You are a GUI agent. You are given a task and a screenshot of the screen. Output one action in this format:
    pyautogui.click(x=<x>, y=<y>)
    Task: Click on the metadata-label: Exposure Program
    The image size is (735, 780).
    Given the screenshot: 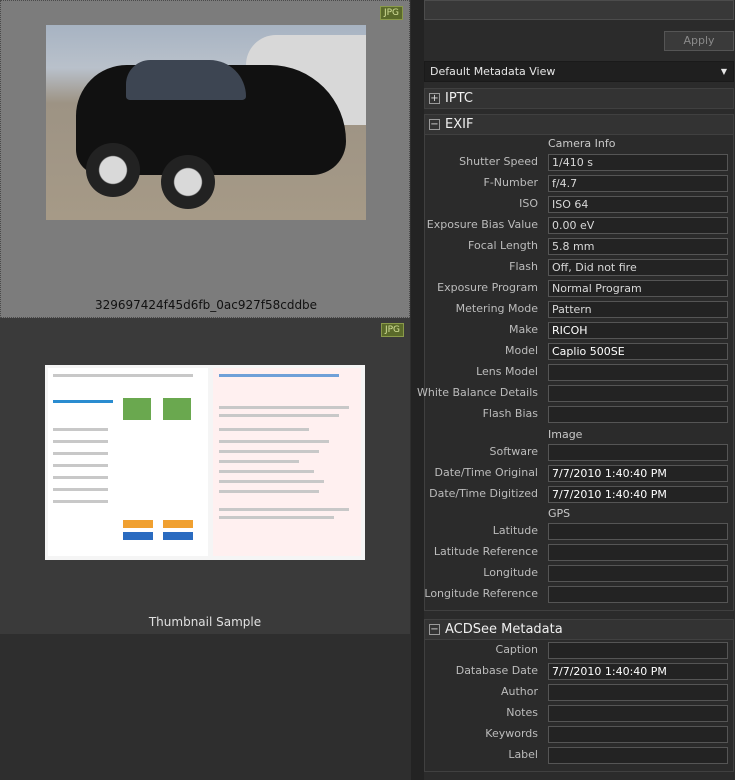 What is the action you would take?
    pyautogui.click(x=487, y=287)
    